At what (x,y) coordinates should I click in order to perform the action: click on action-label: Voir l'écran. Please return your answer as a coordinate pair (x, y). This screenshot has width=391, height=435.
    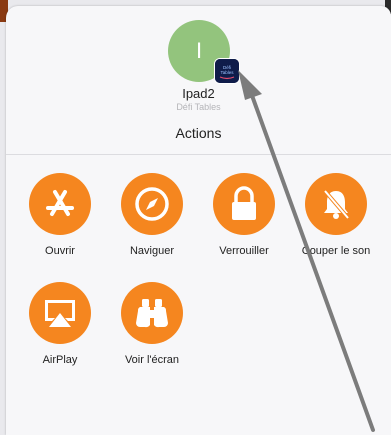
    Looking at the image, I should click on (152, 360).